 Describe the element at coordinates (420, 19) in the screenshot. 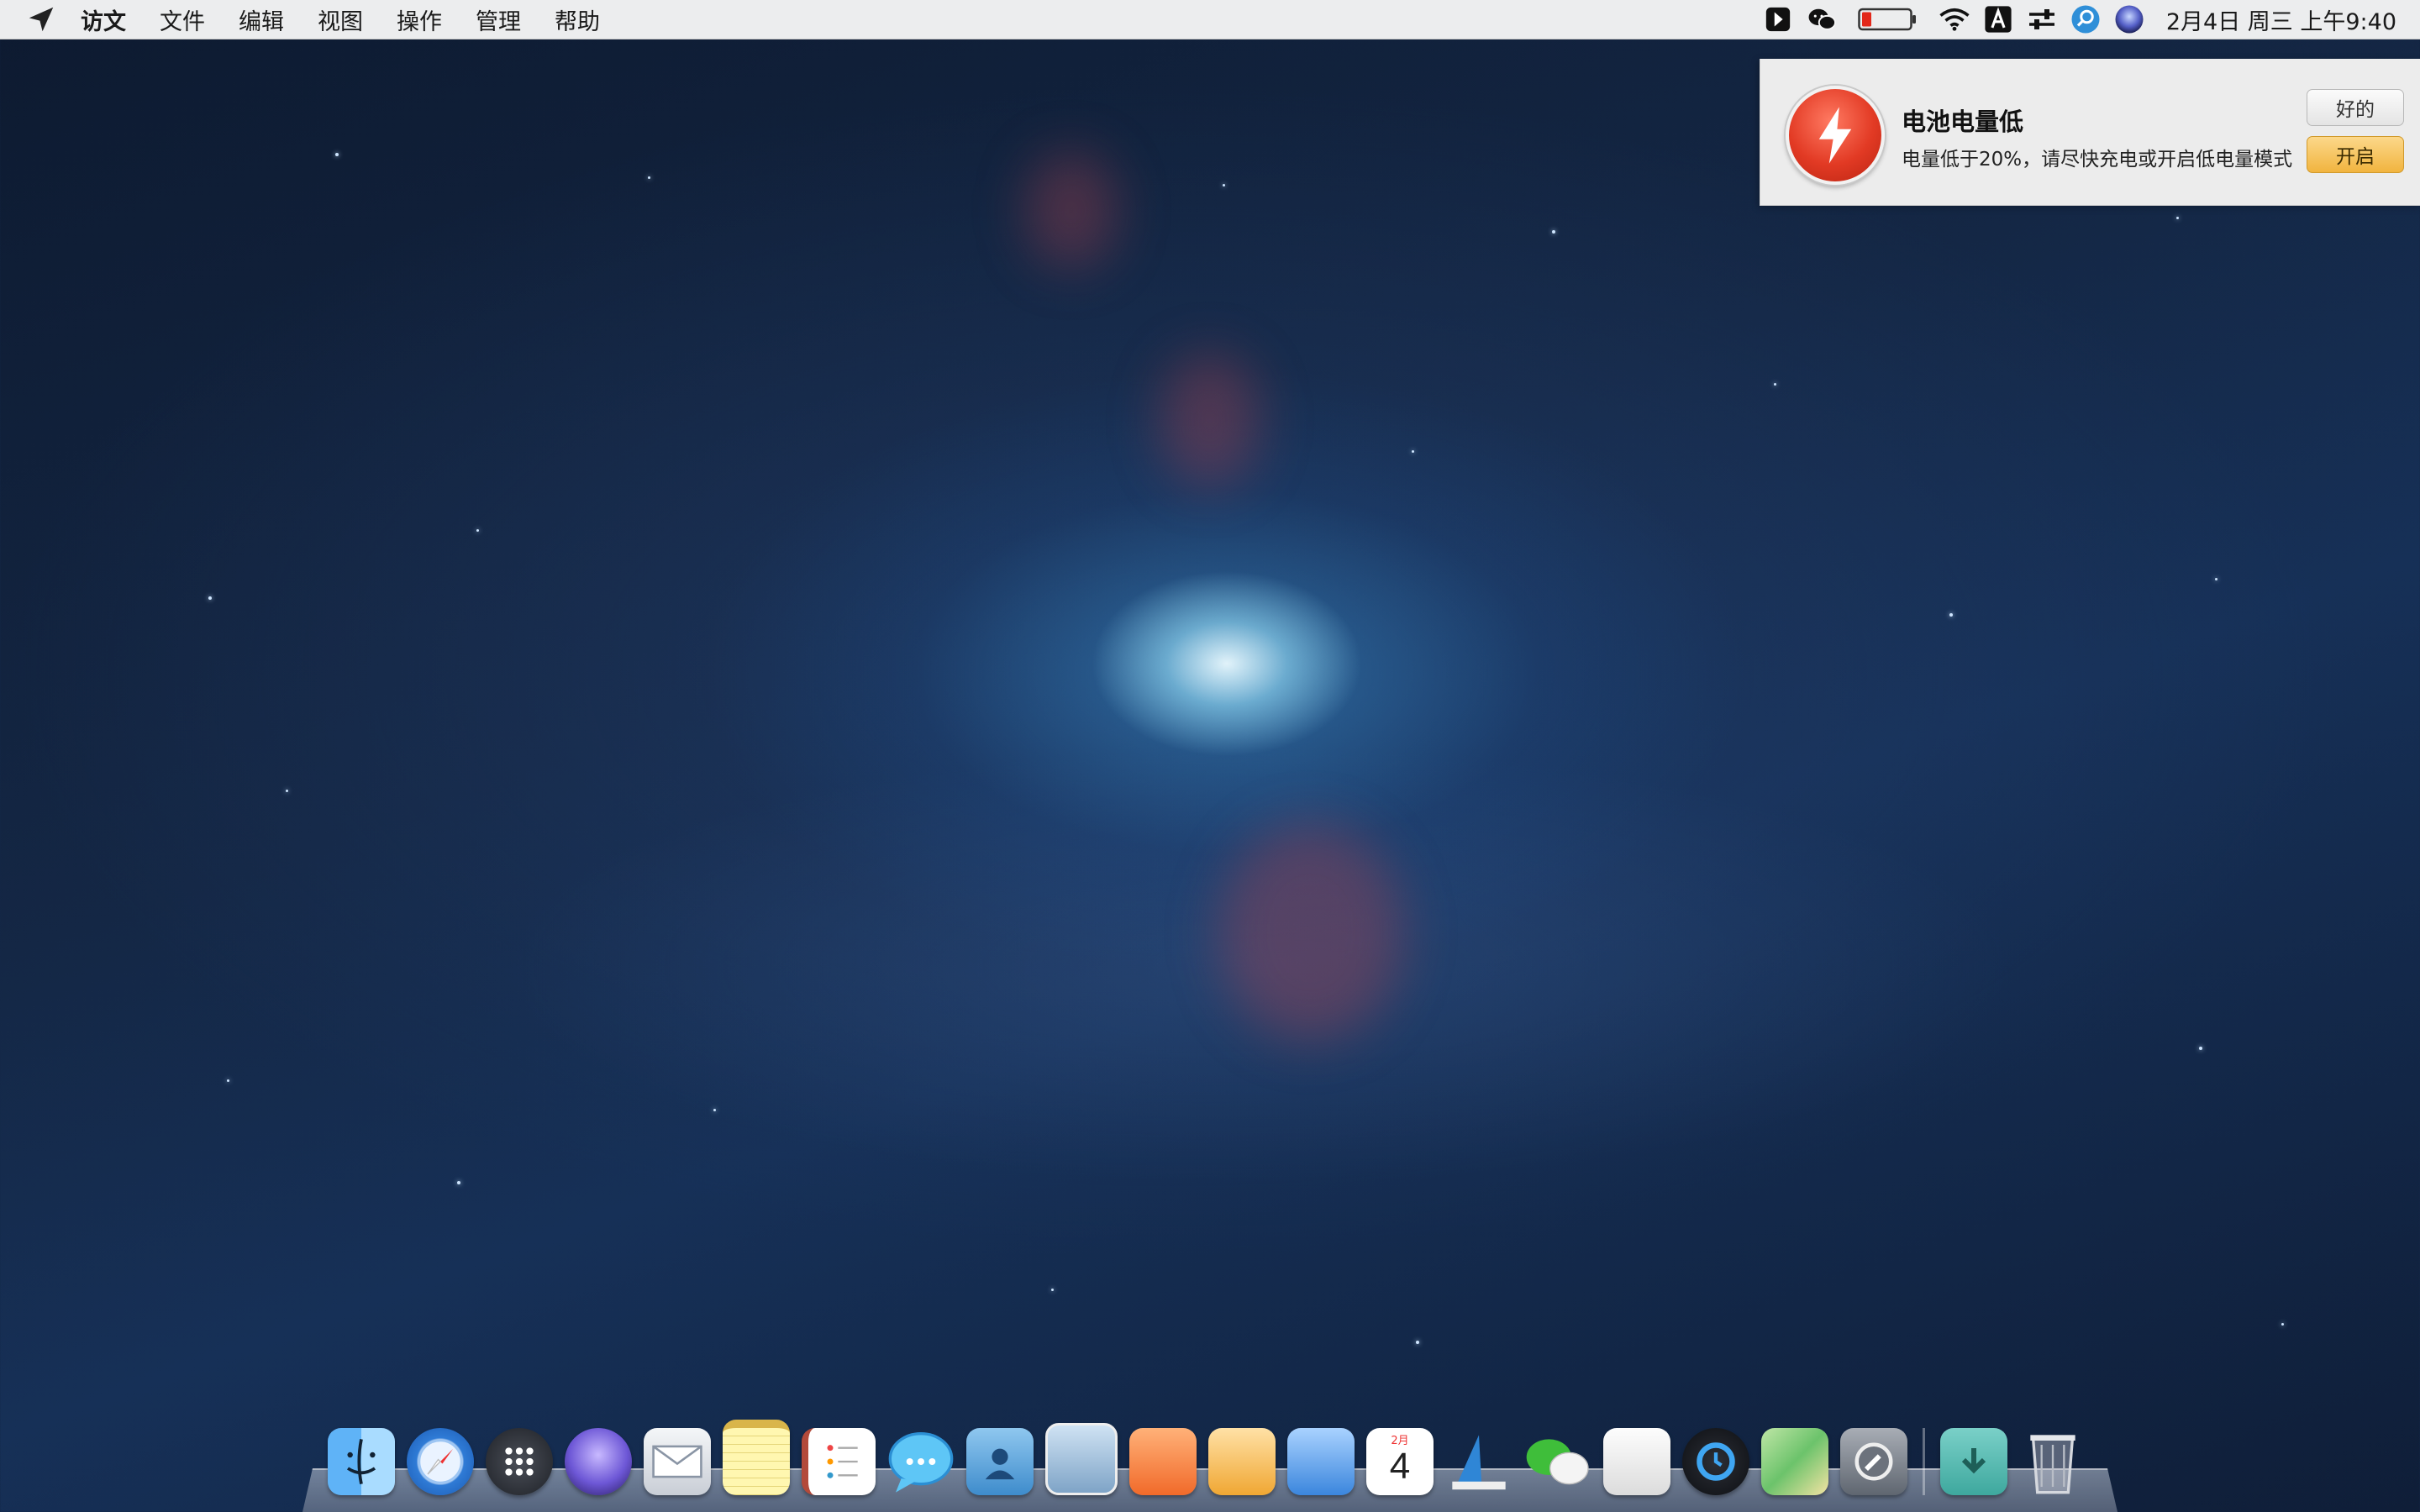

I see `menu-action: 操作` at that location.